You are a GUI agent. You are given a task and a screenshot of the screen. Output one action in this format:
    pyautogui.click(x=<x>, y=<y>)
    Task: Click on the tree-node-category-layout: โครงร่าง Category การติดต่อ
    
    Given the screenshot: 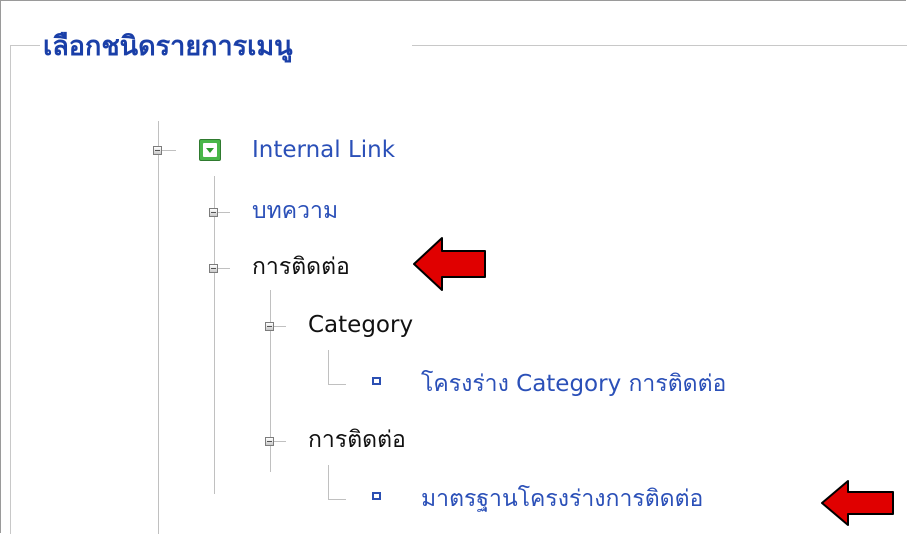 What is the action you would take?
    pyautogui.click(x=573, y=384)
    